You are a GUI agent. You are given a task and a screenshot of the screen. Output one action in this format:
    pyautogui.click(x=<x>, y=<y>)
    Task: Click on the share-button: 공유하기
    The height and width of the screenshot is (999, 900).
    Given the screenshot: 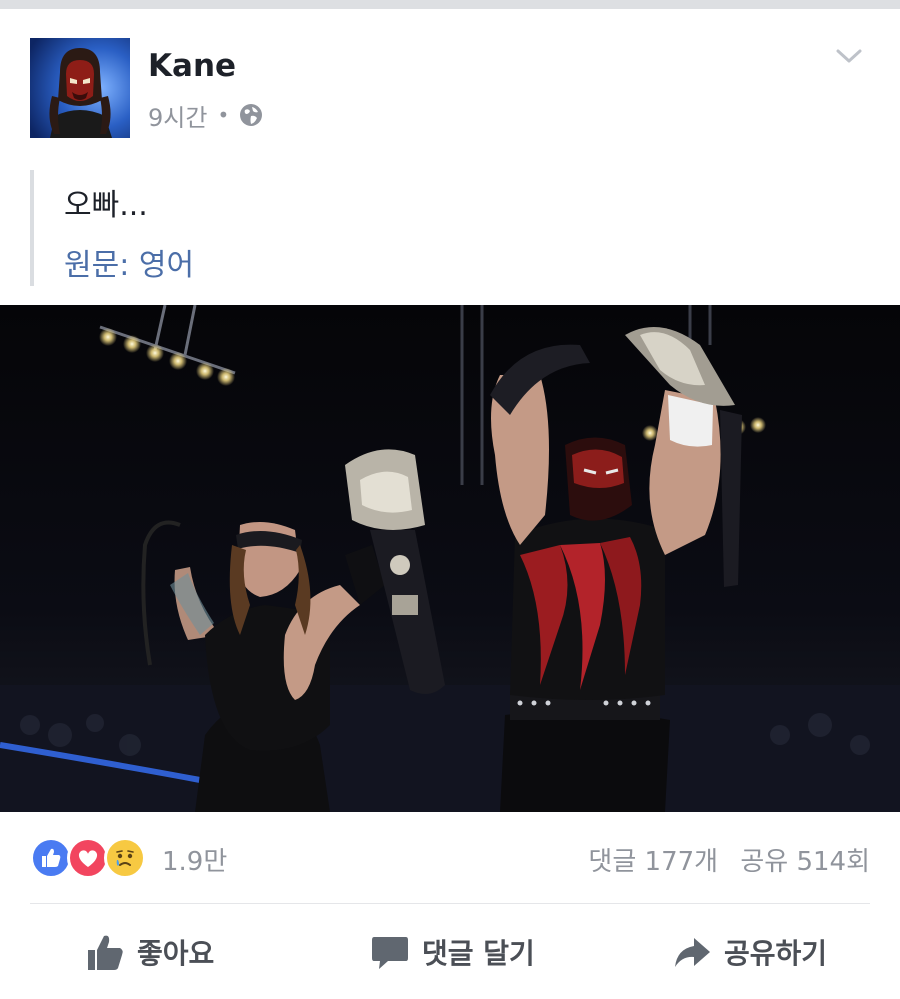 What is the action you would take?
    pyautogui.click(x=749, y=952)
    